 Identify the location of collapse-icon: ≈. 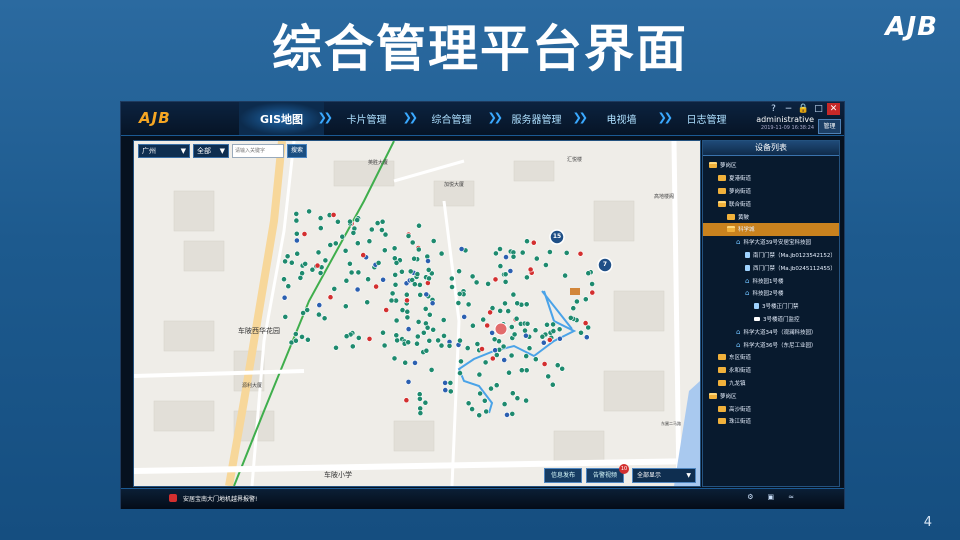
(791, 497).